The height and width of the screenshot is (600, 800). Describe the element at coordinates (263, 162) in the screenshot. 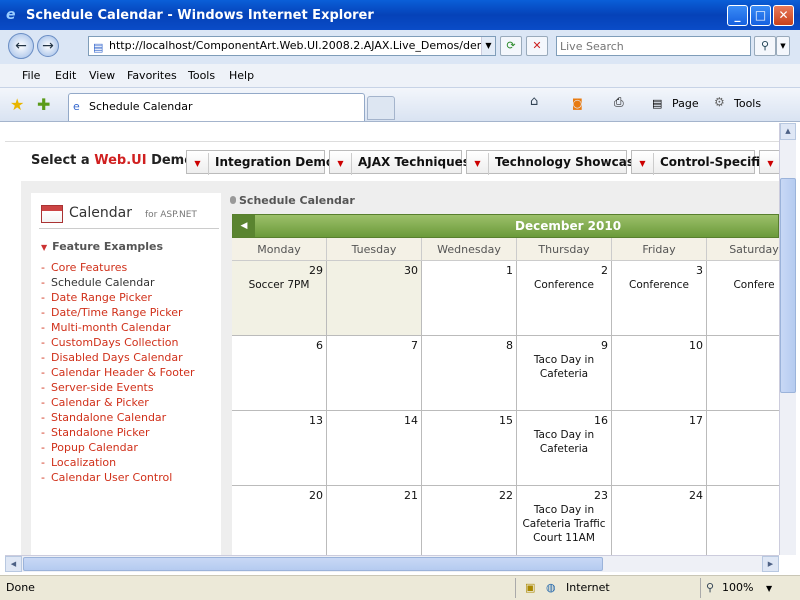

I see `integration-demos-button: ▼ Integration Demos` at that location.